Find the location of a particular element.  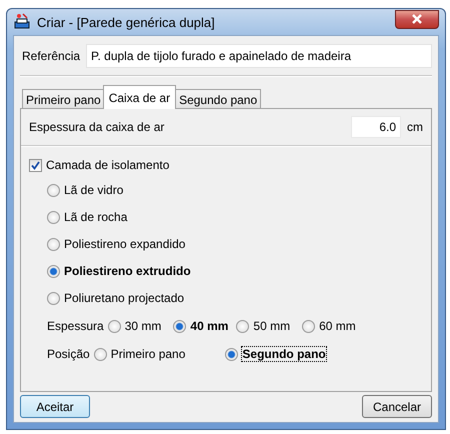

radio-button: Lã de vidro is located at coordinates (235, 190).